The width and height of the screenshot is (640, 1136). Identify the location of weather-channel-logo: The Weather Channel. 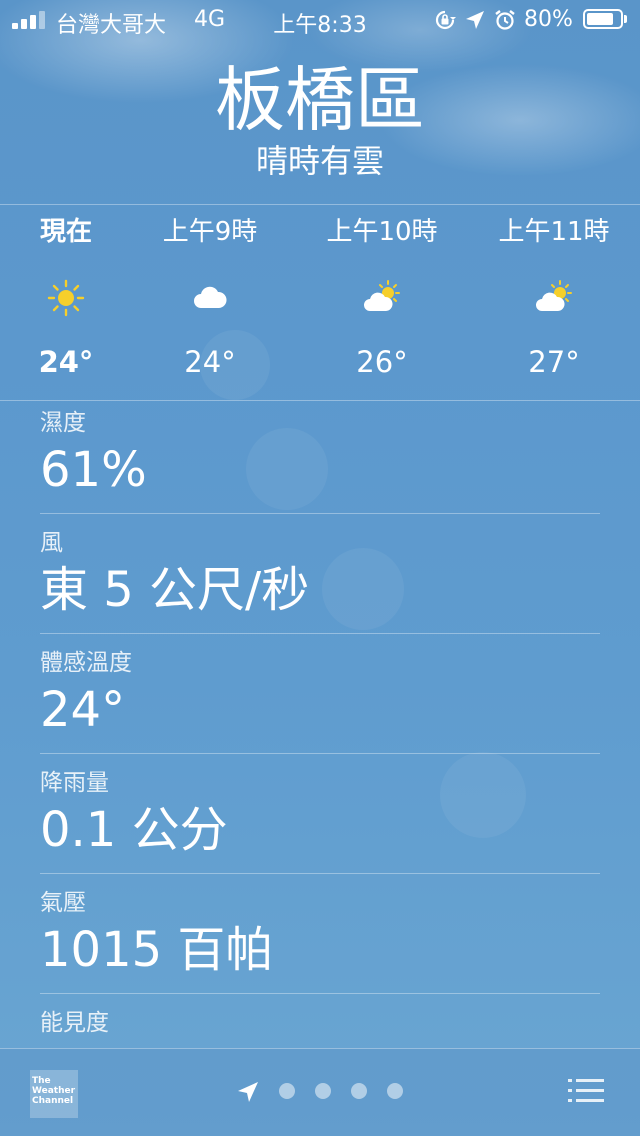
(54, 1094).